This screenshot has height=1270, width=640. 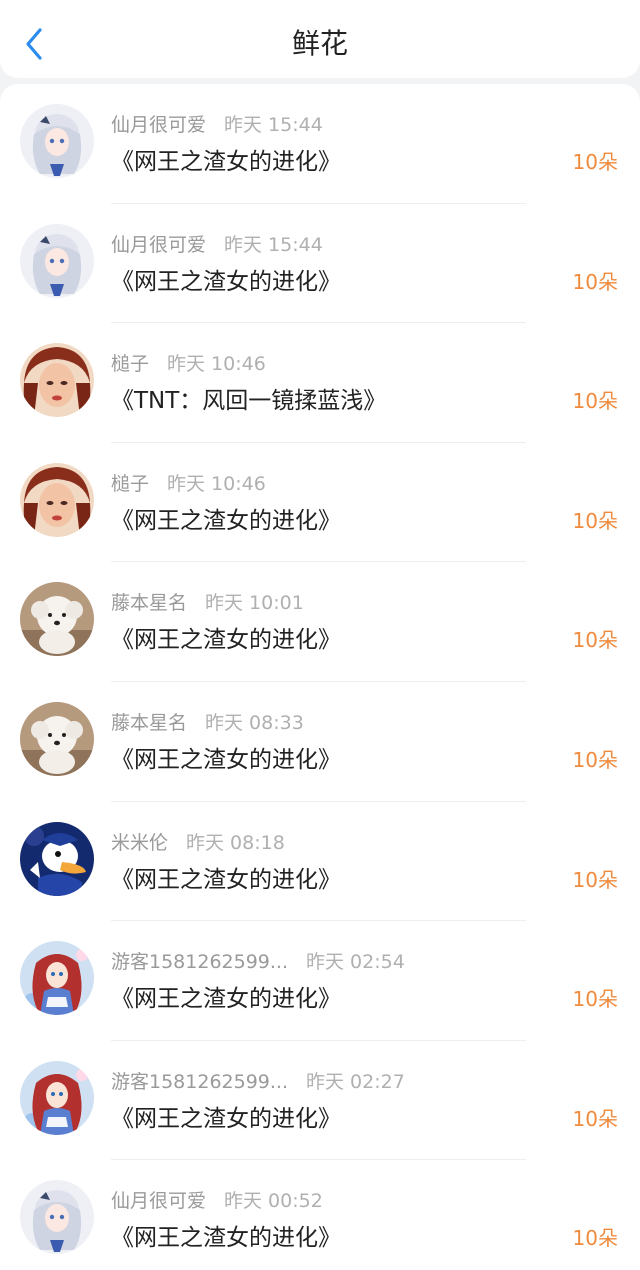 I want to click on timestamp: 昨天 08:18, so click(x=235, y=842).